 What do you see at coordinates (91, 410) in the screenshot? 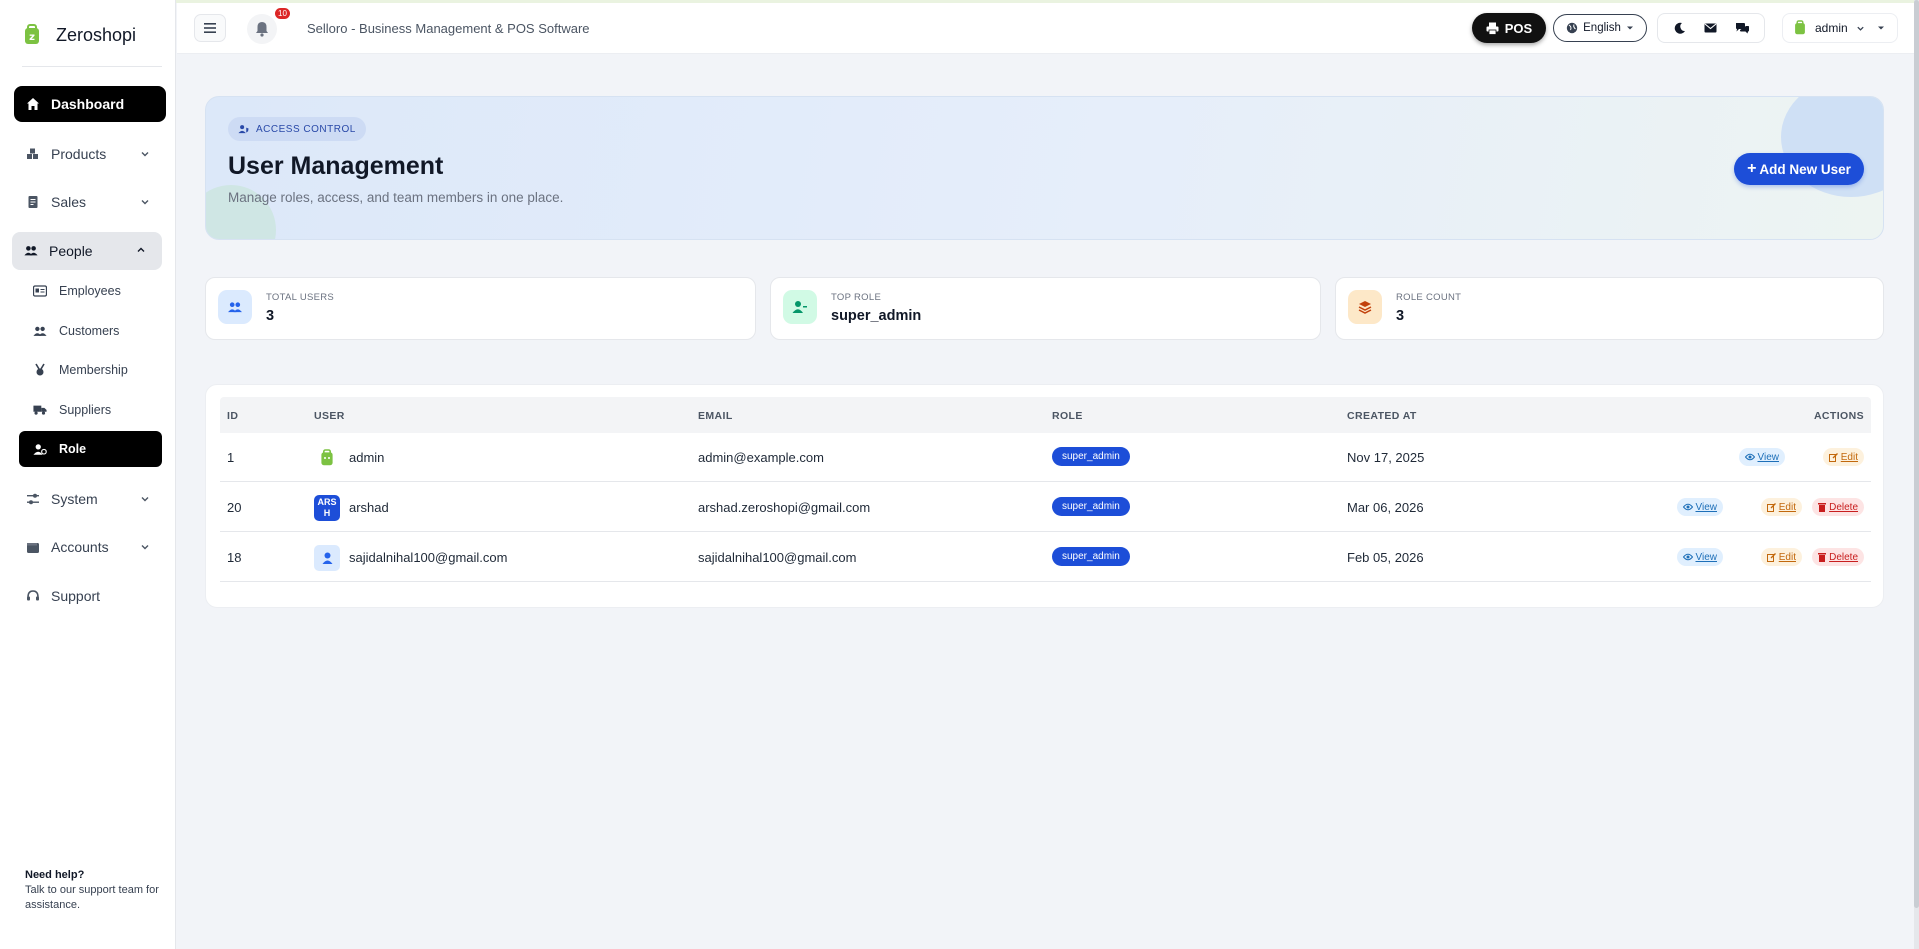
I see `sidebar-subitem-suppliers: Suppliers` at bounding box center [91, 410].